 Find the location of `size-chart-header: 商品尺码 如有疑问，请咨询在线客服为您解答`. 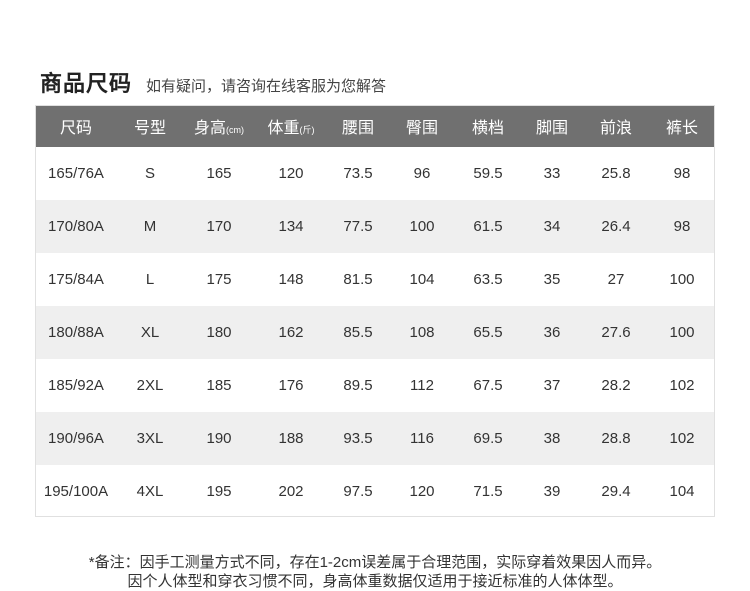

size-chart-header: 商品尺码 如有疑问，请咨询在线客服为您解答 is located at coordinates (213, 82).